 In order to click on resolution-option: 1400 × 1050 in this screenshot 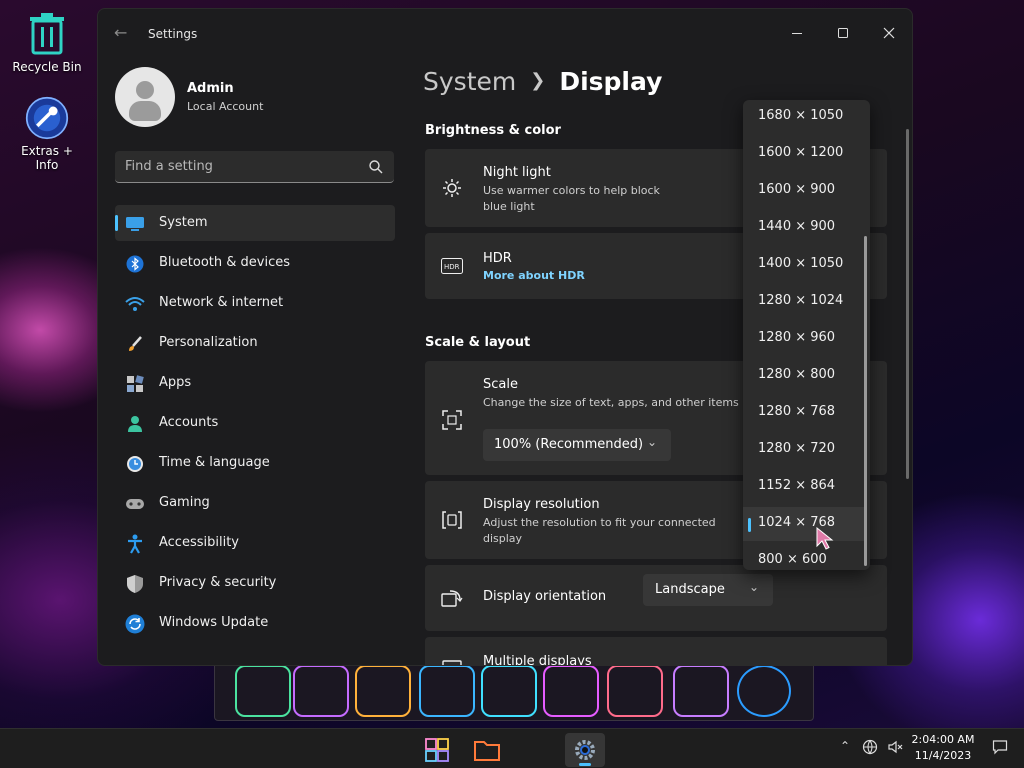, I will do `click(803, 265)`.